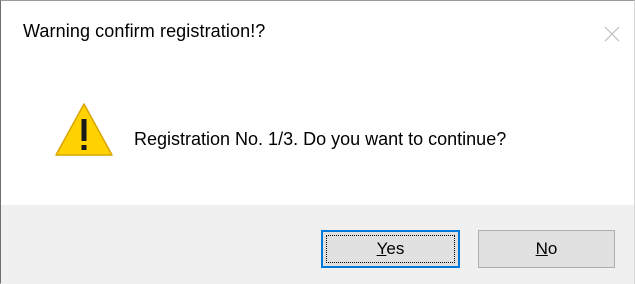  I want to click on yes-button: Yes, so click(390, 249).